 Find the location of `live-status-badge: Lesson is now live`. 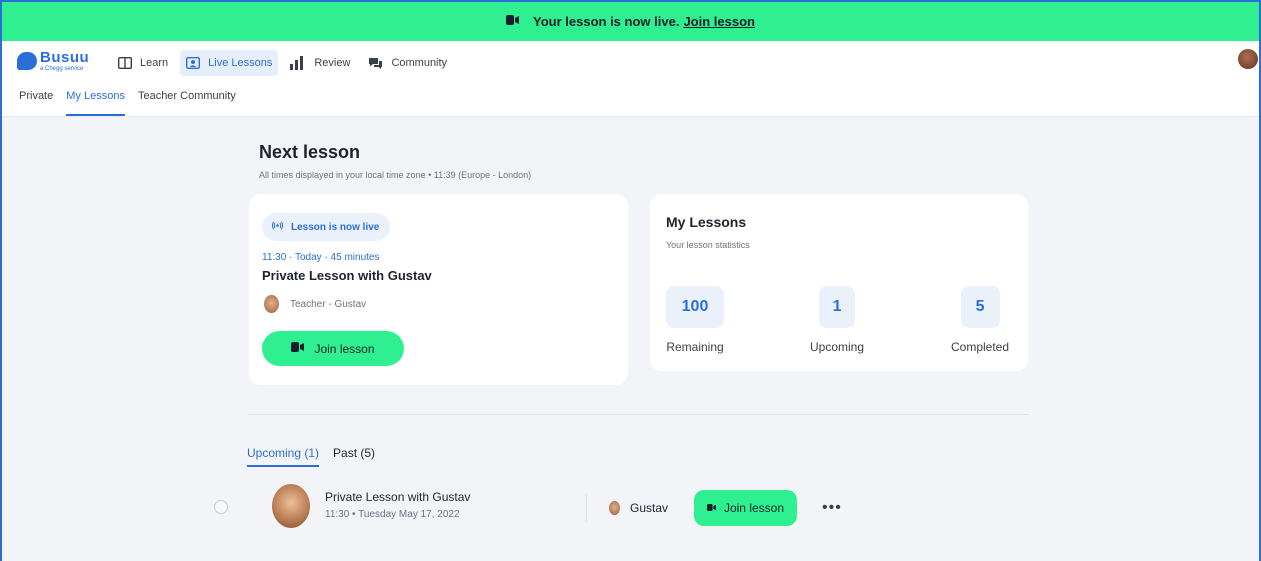

live-status-badge: Lesson is now live is located at coordinates (326, 227).